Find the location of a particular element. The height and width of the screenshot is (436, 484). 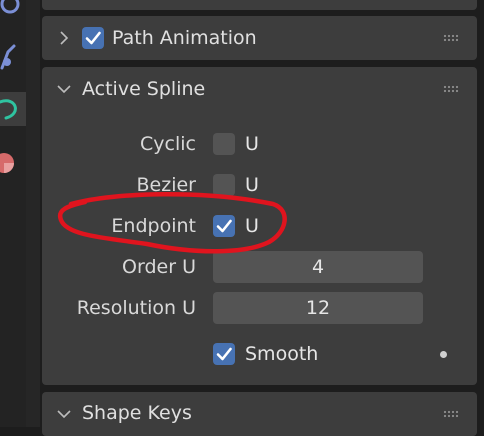

path-animation-panel: Path Animation is located at coordinates (259, 38).